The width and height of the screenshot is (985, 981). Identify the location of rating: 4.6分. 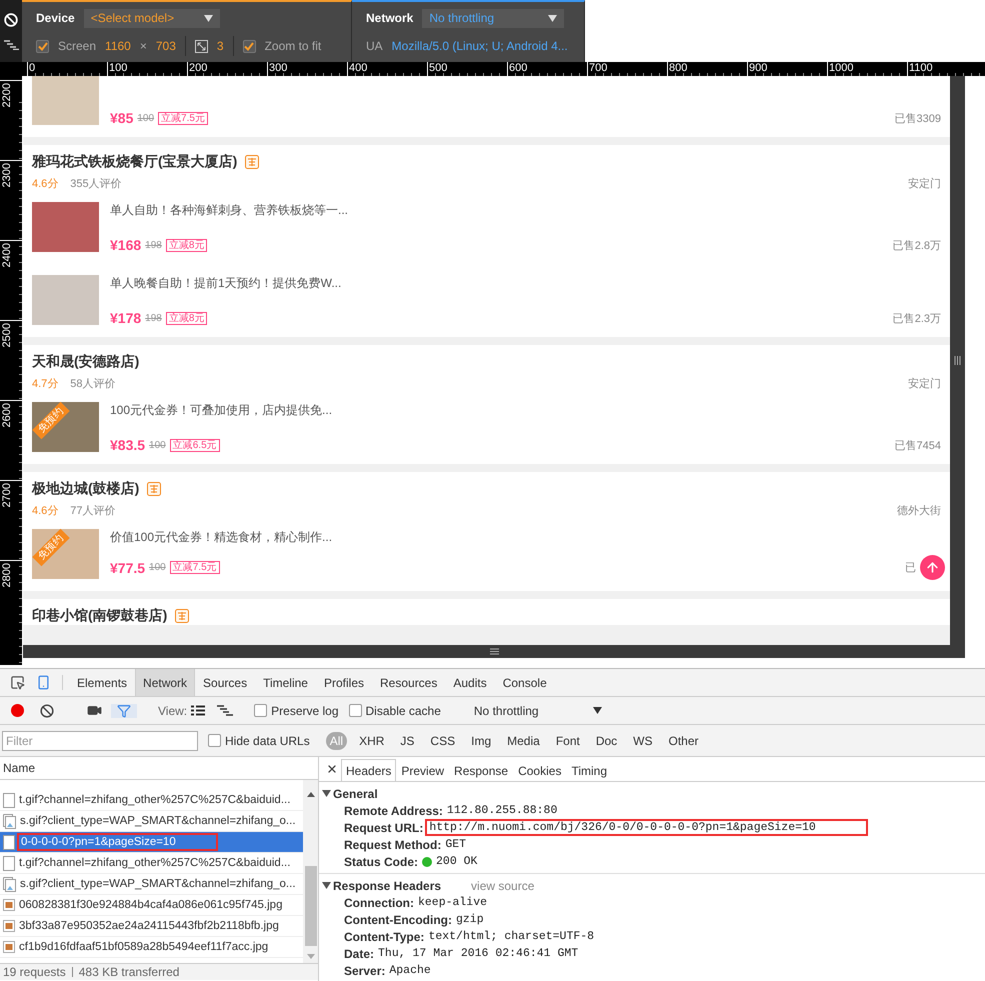
(45, 184).